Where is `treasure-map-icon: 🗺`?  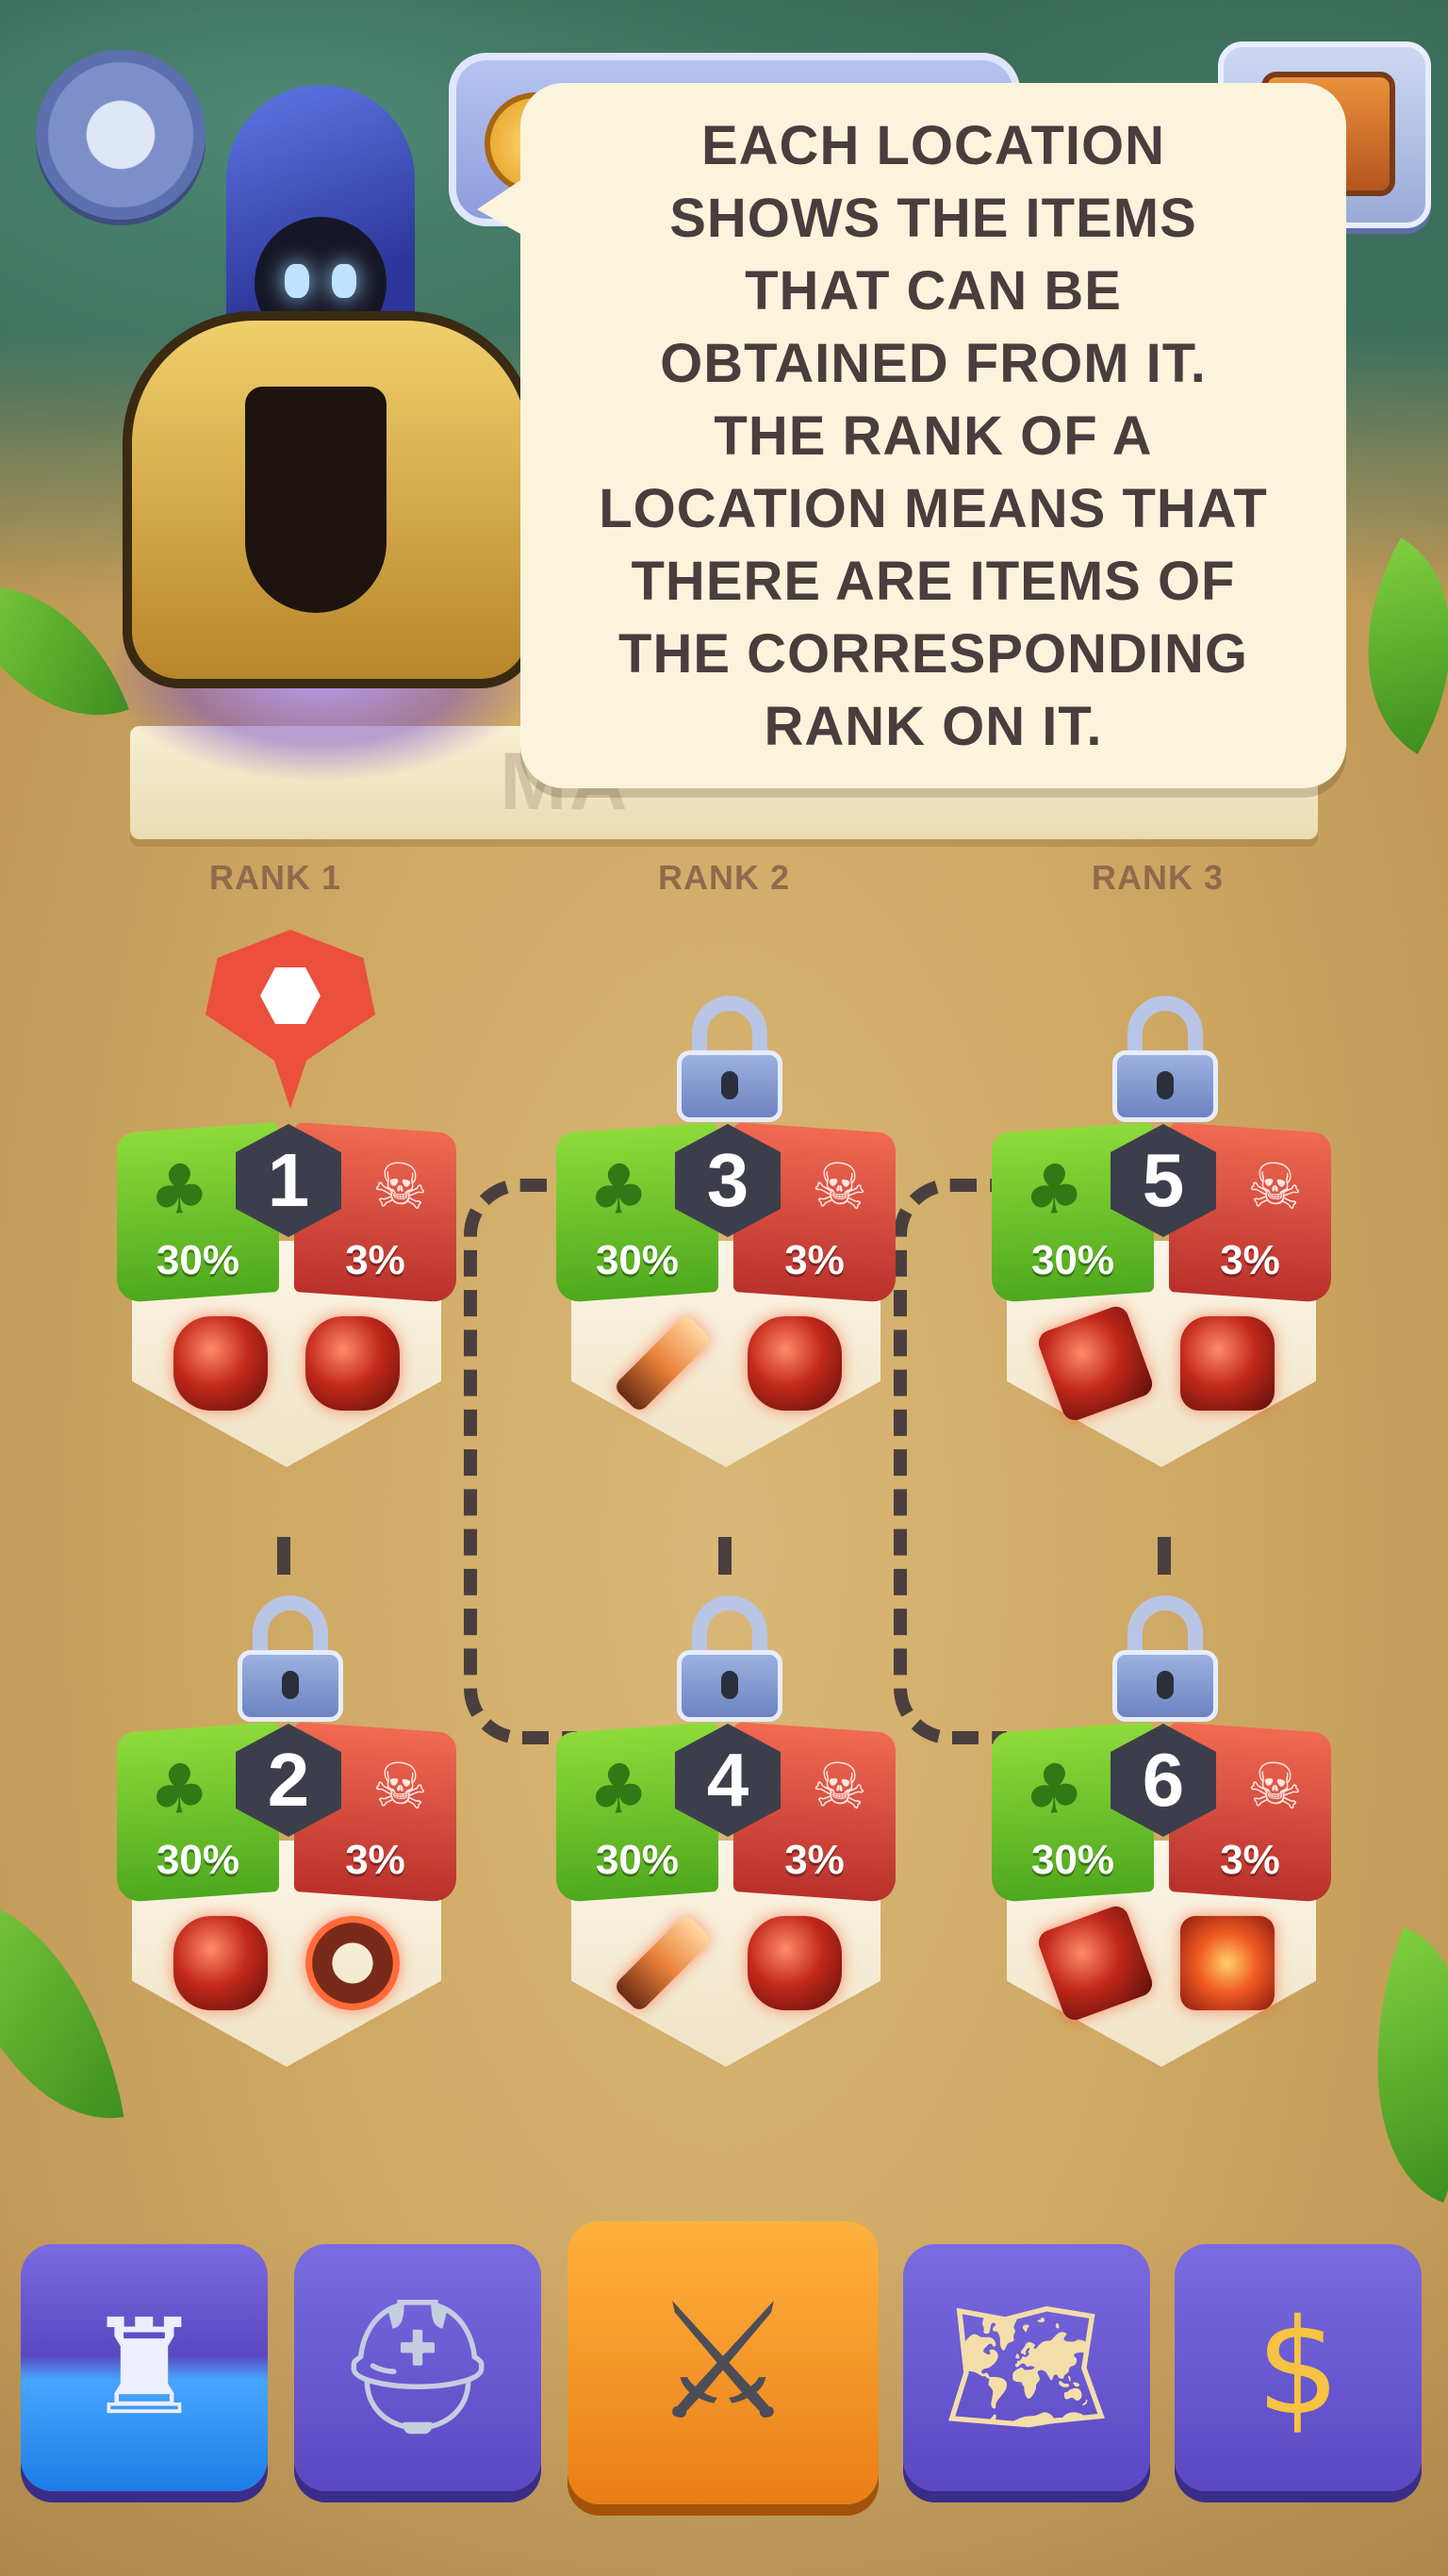 treasure-map-icon: 🗺 is located at coordinates (1027, 2367).